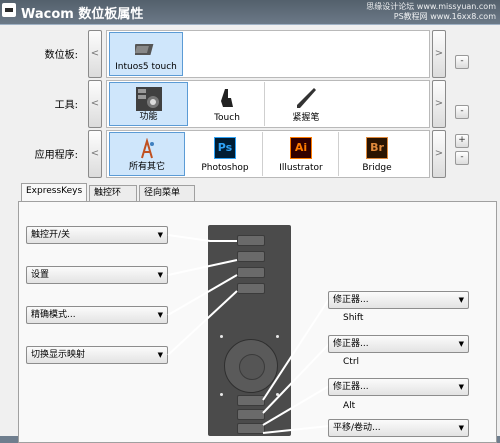 The width and height of the screenshot is (500, 443). Describe the element at coordinates (431, 6) in the screenshot. I see `watermark-line-1: 思缘设计论坛 www.missyuan.com` at that location.